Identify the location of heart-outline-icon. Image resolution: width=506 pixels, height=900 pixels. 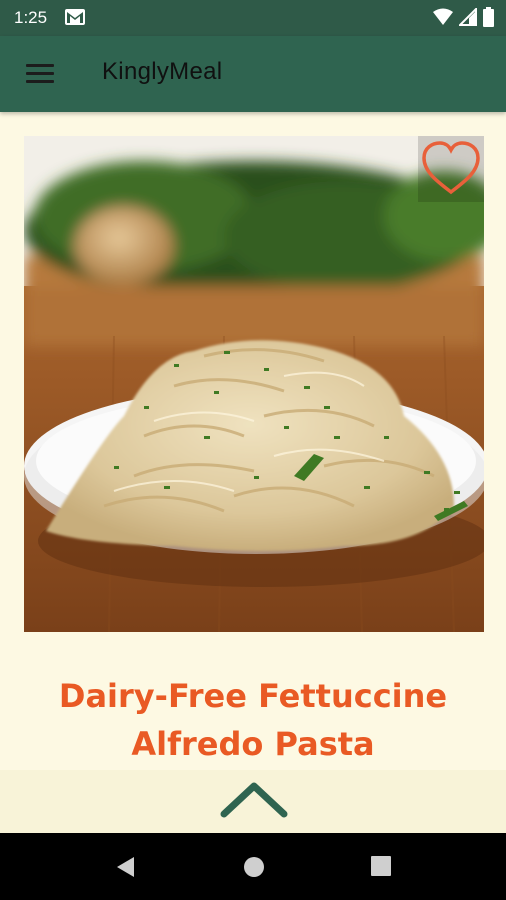
(451, 168).